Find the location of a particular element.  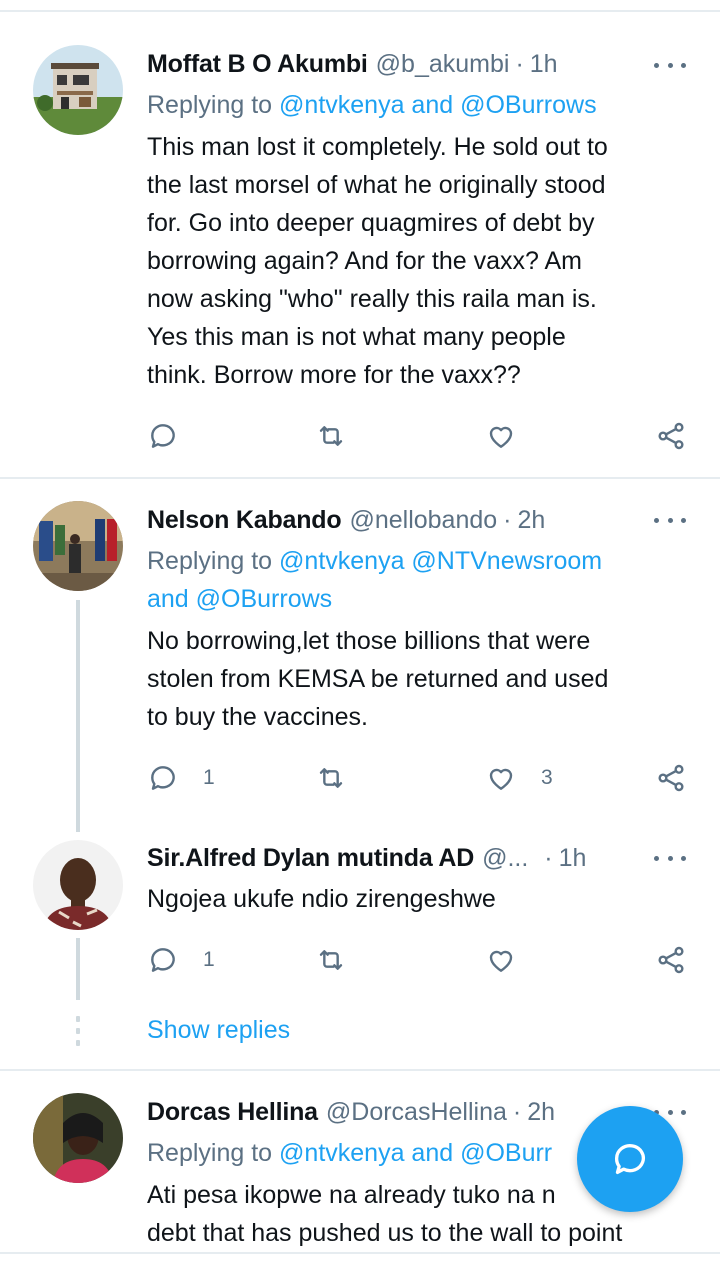

author-name: Sir.Alfred Dylan mutinda AD is located at coordinates (310, 858).